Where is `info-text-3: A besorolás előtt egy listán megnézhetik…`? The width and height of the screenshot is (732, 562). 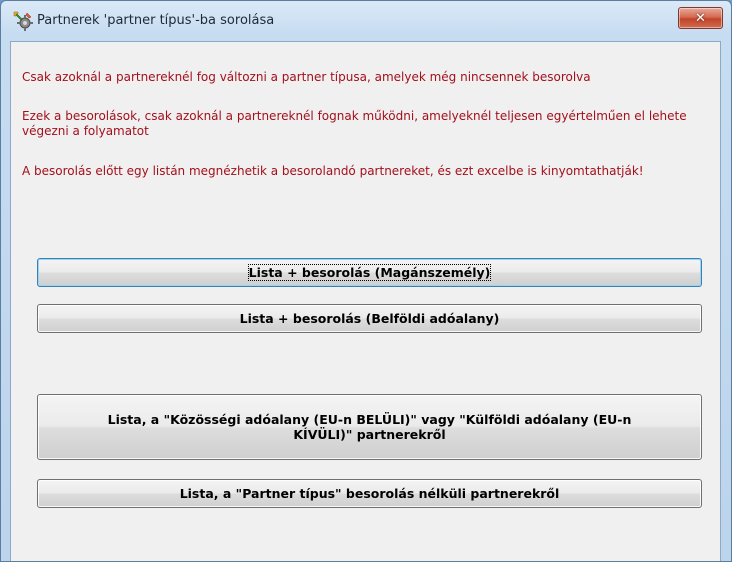 info-text-3: A besorolás előtt egy listán megnézhetik… is located at coordinates (333, 171).